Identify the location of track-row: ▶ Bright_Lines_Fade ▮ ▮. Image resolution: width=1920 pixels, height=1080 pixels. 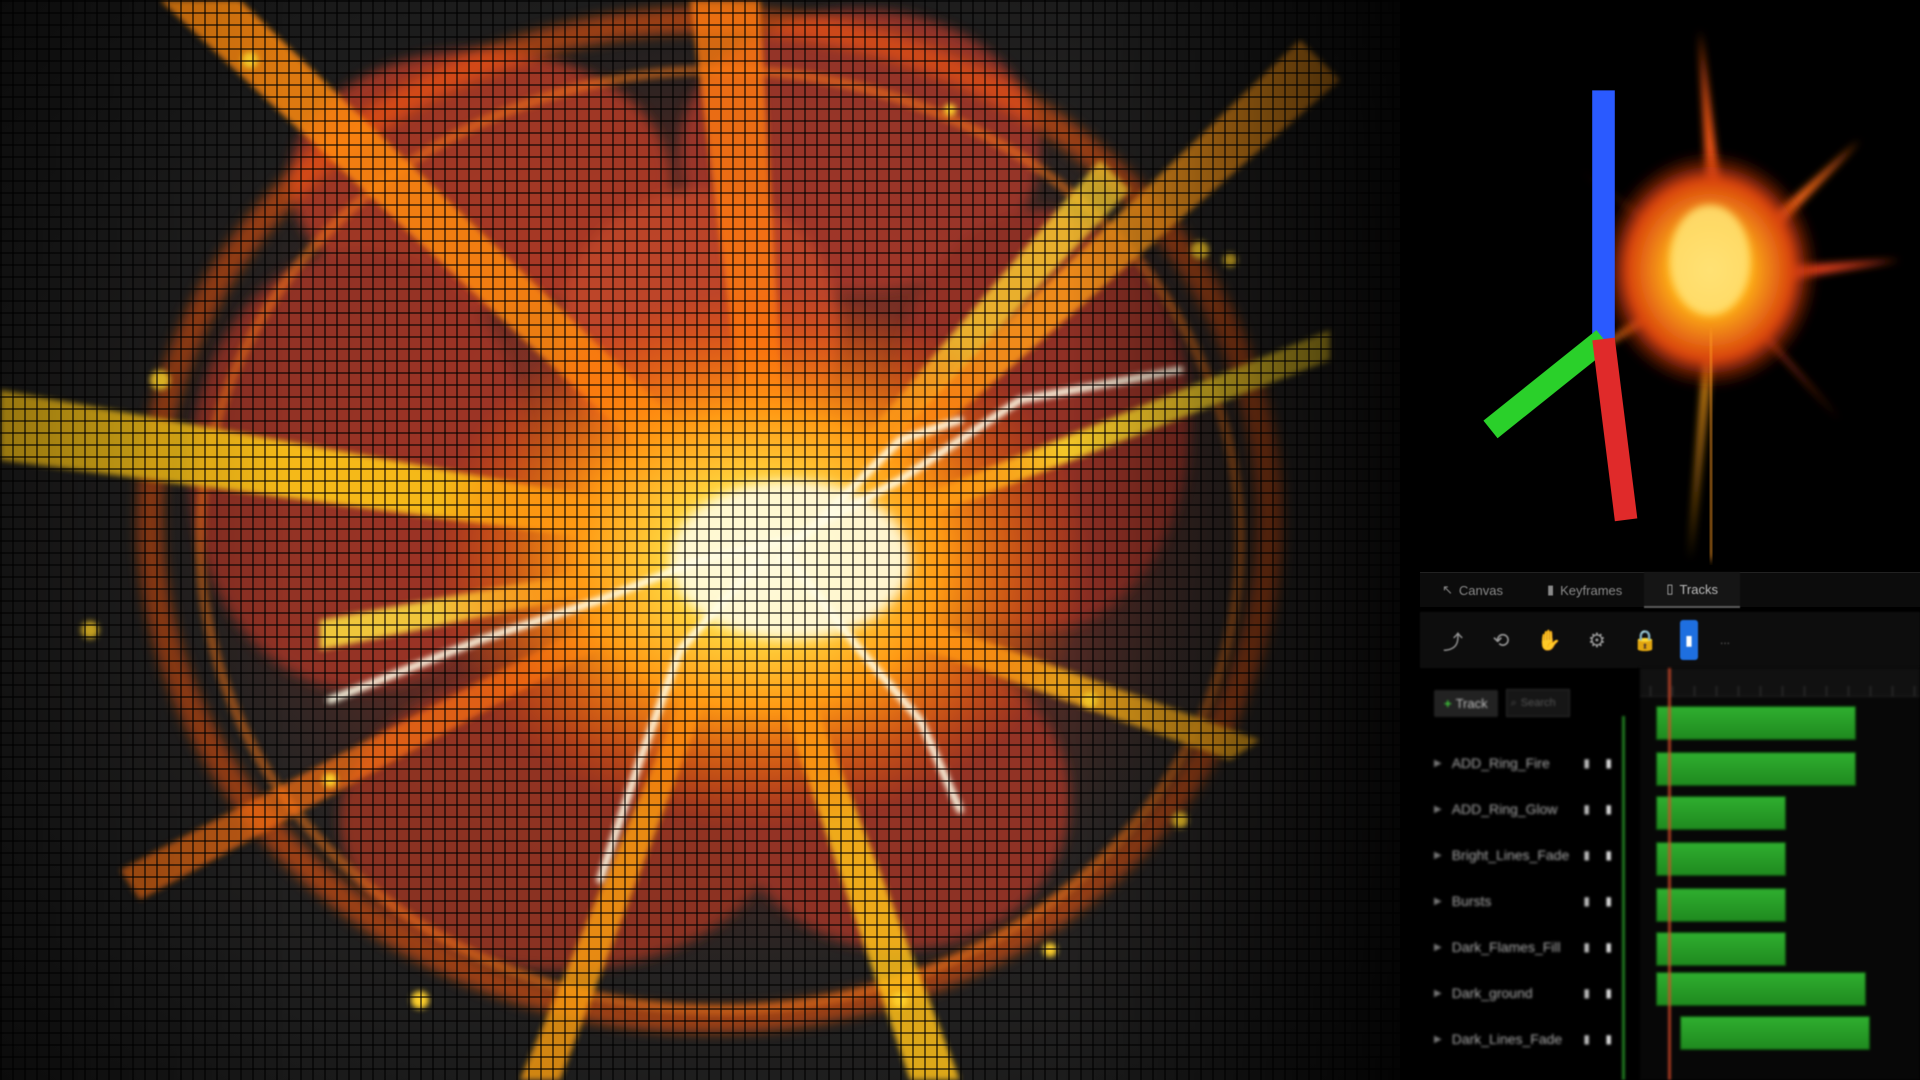
(1525, 855).